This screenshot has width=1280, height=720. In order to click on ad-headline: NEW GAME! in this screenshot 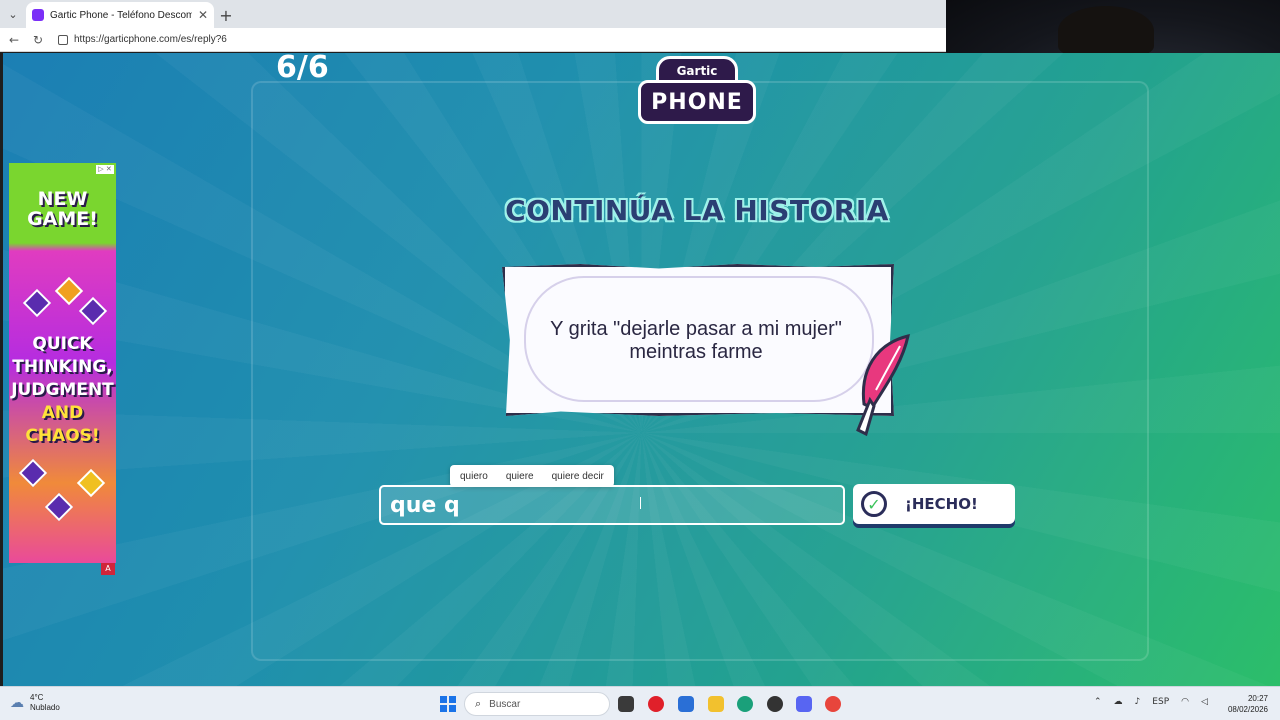, I will do `click(62, 209)`.